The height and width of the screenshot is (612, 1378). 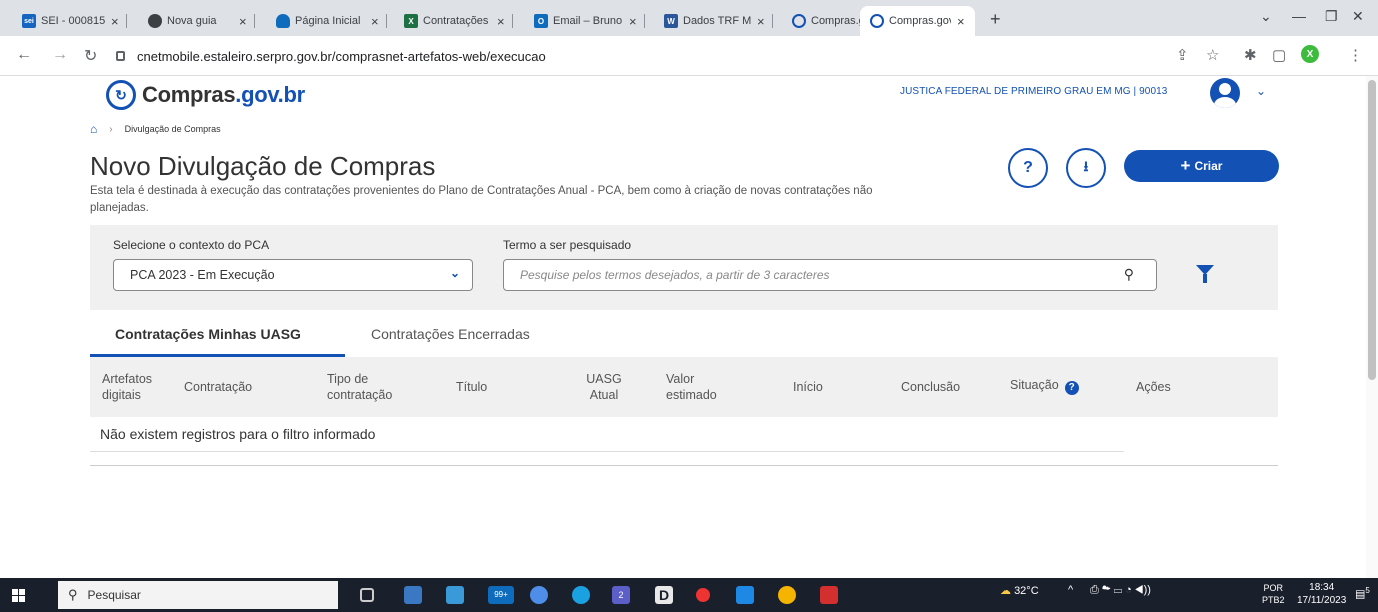 What do you see at coordinates (714, 21) in the screenshot?
I see `browser-tab-word: W Dados TRF M ×` at bounding box center [714, 21].